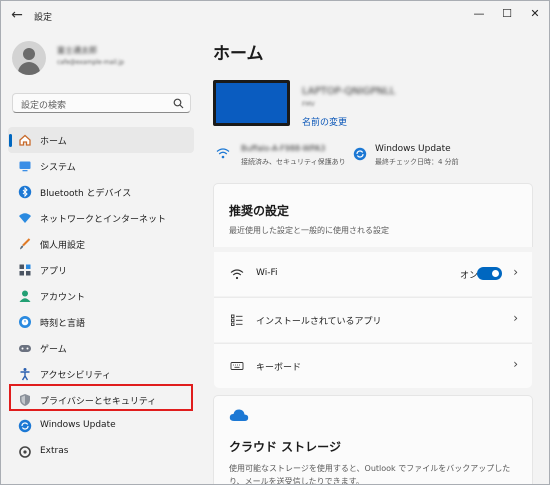 This screenshot has height=485, width=550. Describe the element at coordinates (63, 324) in the screenshot. I see `sidebar-item-label: 時刻と言語` at that location.